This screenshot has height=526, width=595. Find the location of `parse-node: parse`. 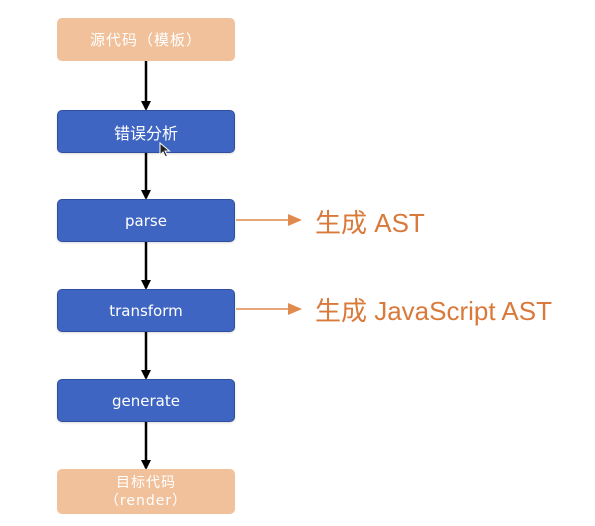

parse-node: parse is located at coordinates (146, 220).